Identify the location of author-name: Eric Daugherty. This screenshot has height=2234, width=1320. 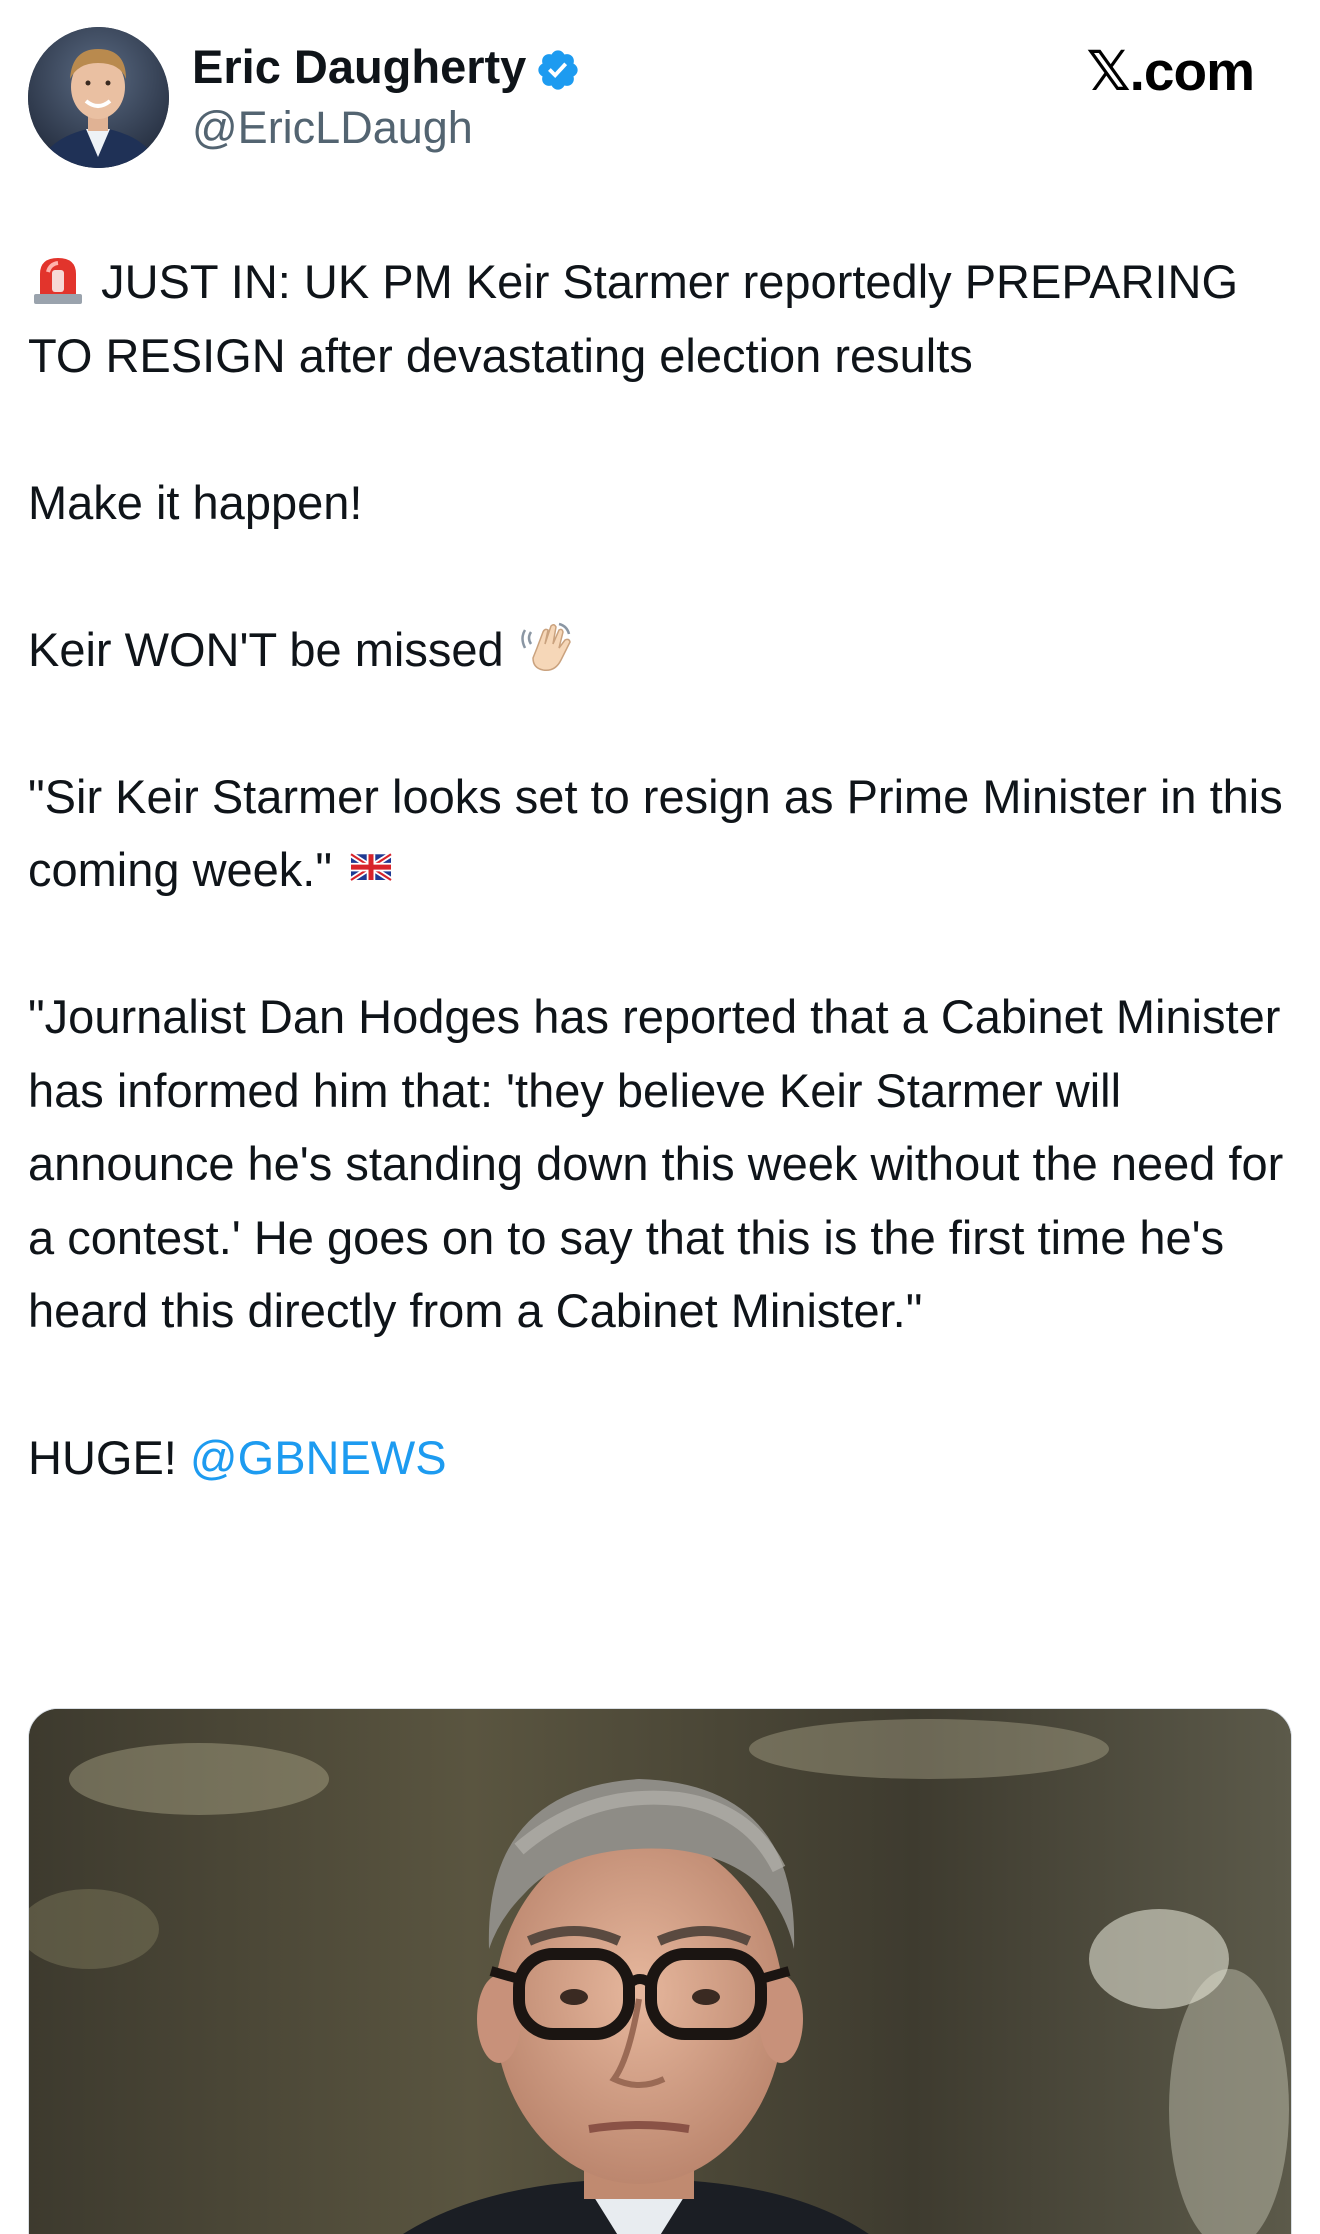
(359, 67).